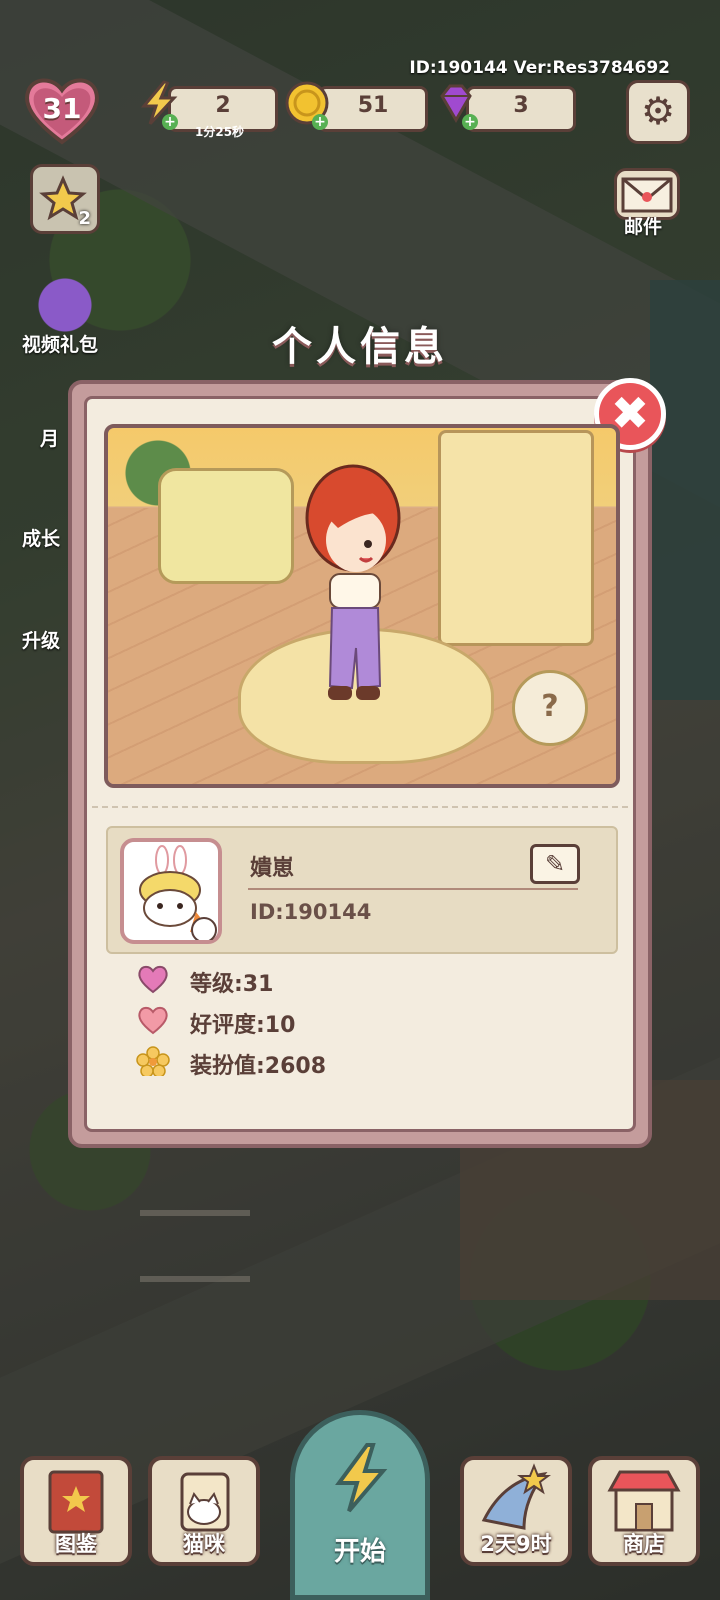 The image size is (720, 1600). What do you see at coordinates (373, 105) in the screenshot?
I see `coin-value: 51` at bounding box center [373, 105].